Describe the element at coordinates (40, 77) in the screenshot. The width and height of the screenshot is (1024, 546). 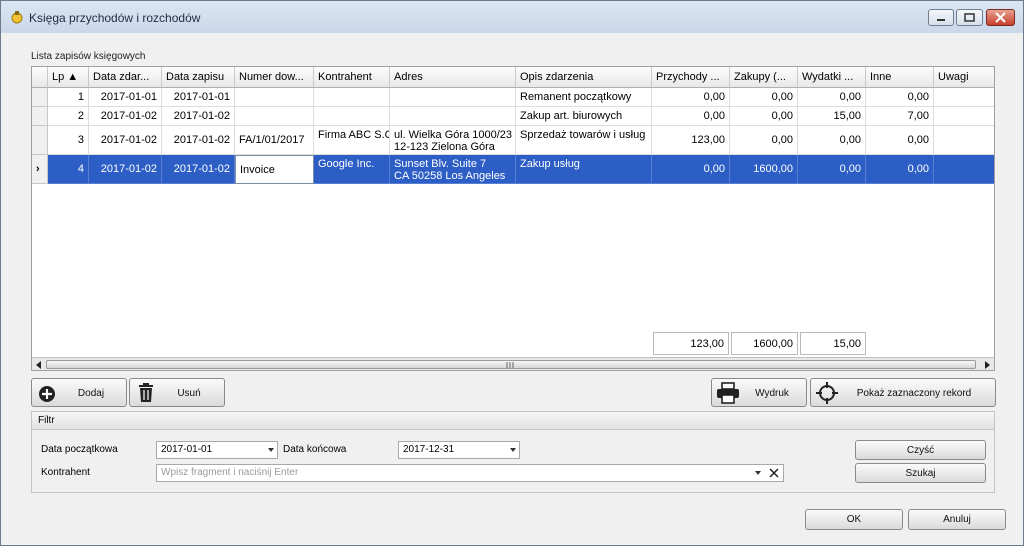
I see `header-indicator` at that location.